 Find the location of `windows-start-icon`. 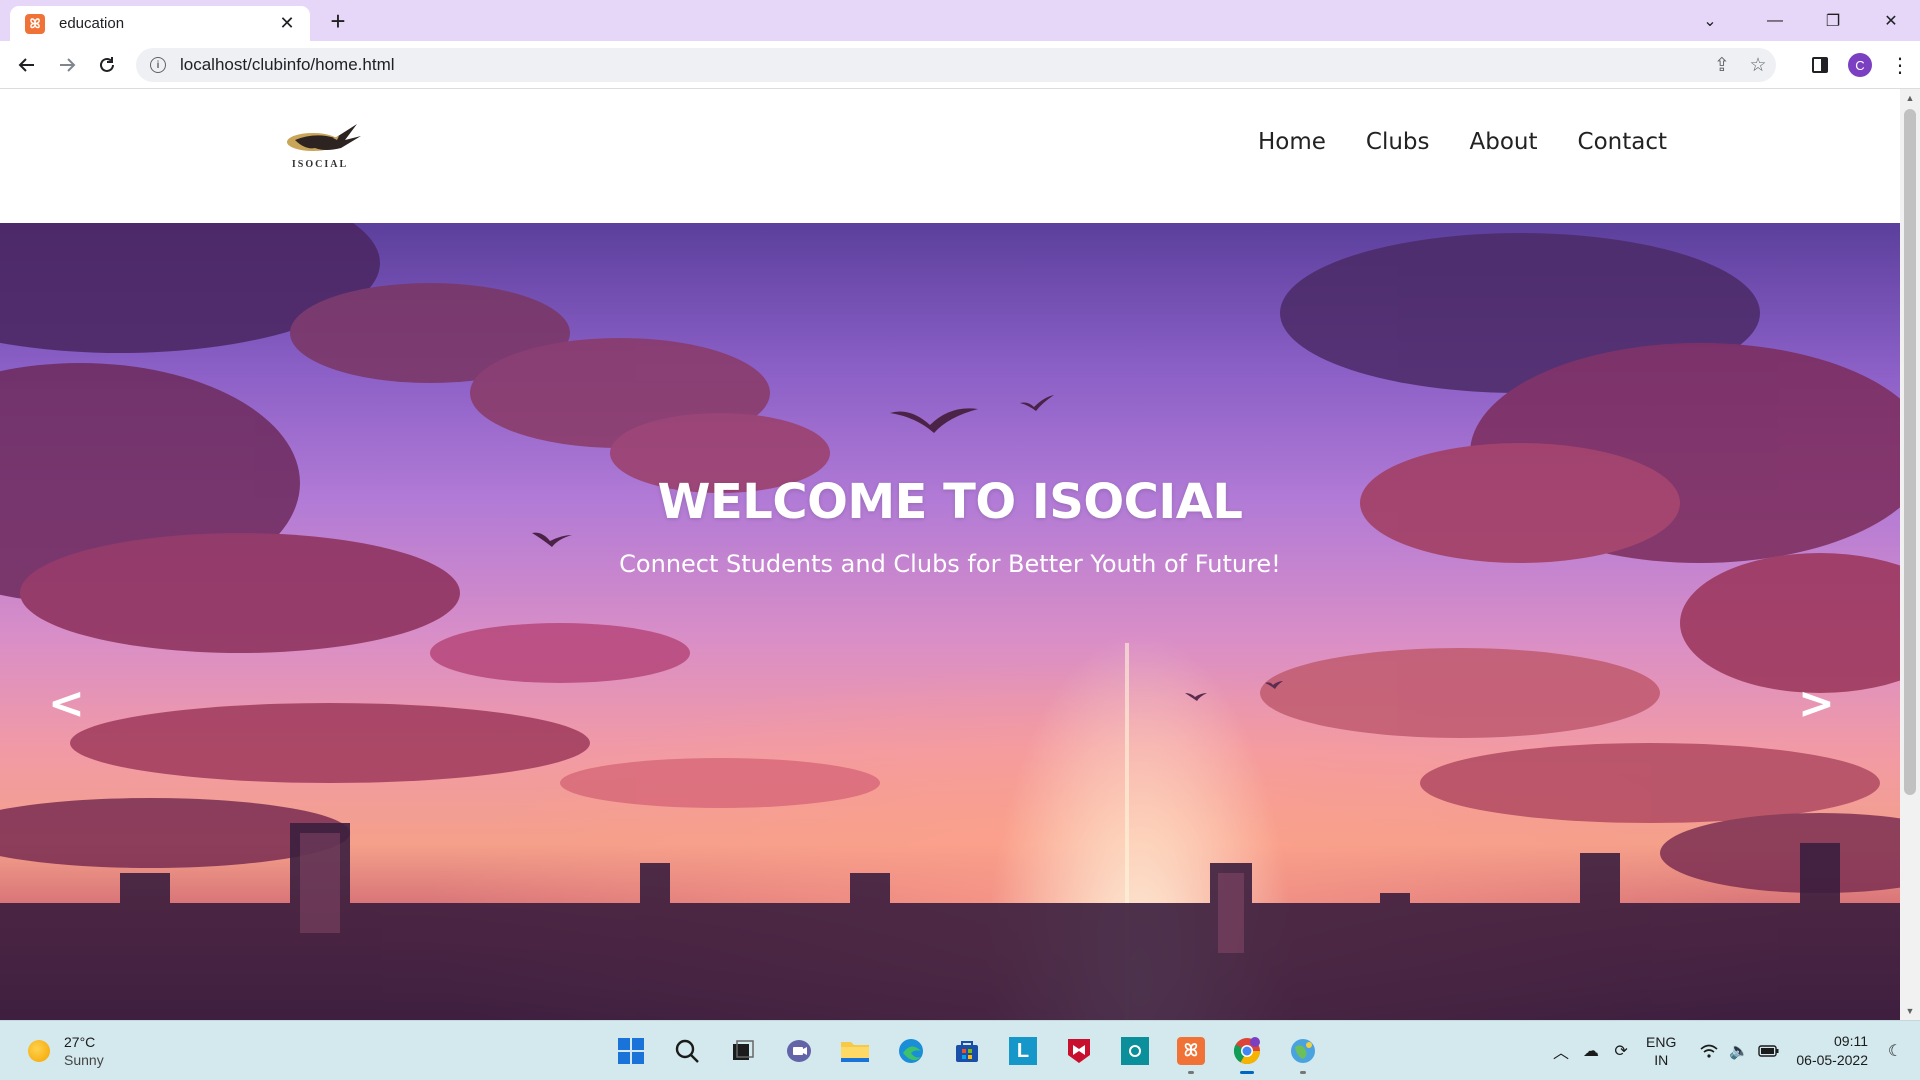

windows-start-icon is located at coordinates (631, 1051).